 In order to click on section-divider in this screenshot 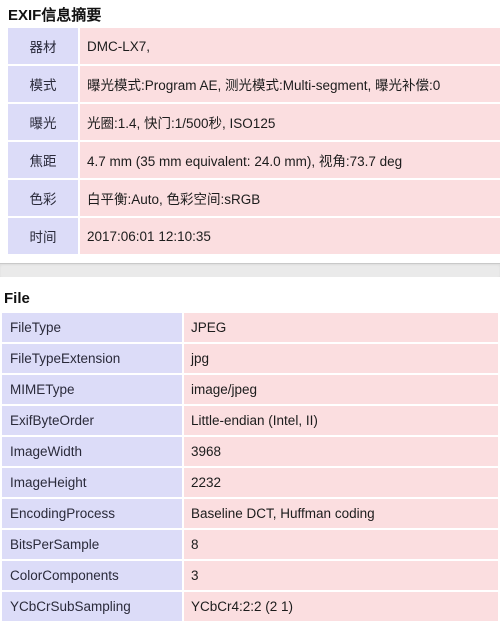, I will do `click(250, 270)`.